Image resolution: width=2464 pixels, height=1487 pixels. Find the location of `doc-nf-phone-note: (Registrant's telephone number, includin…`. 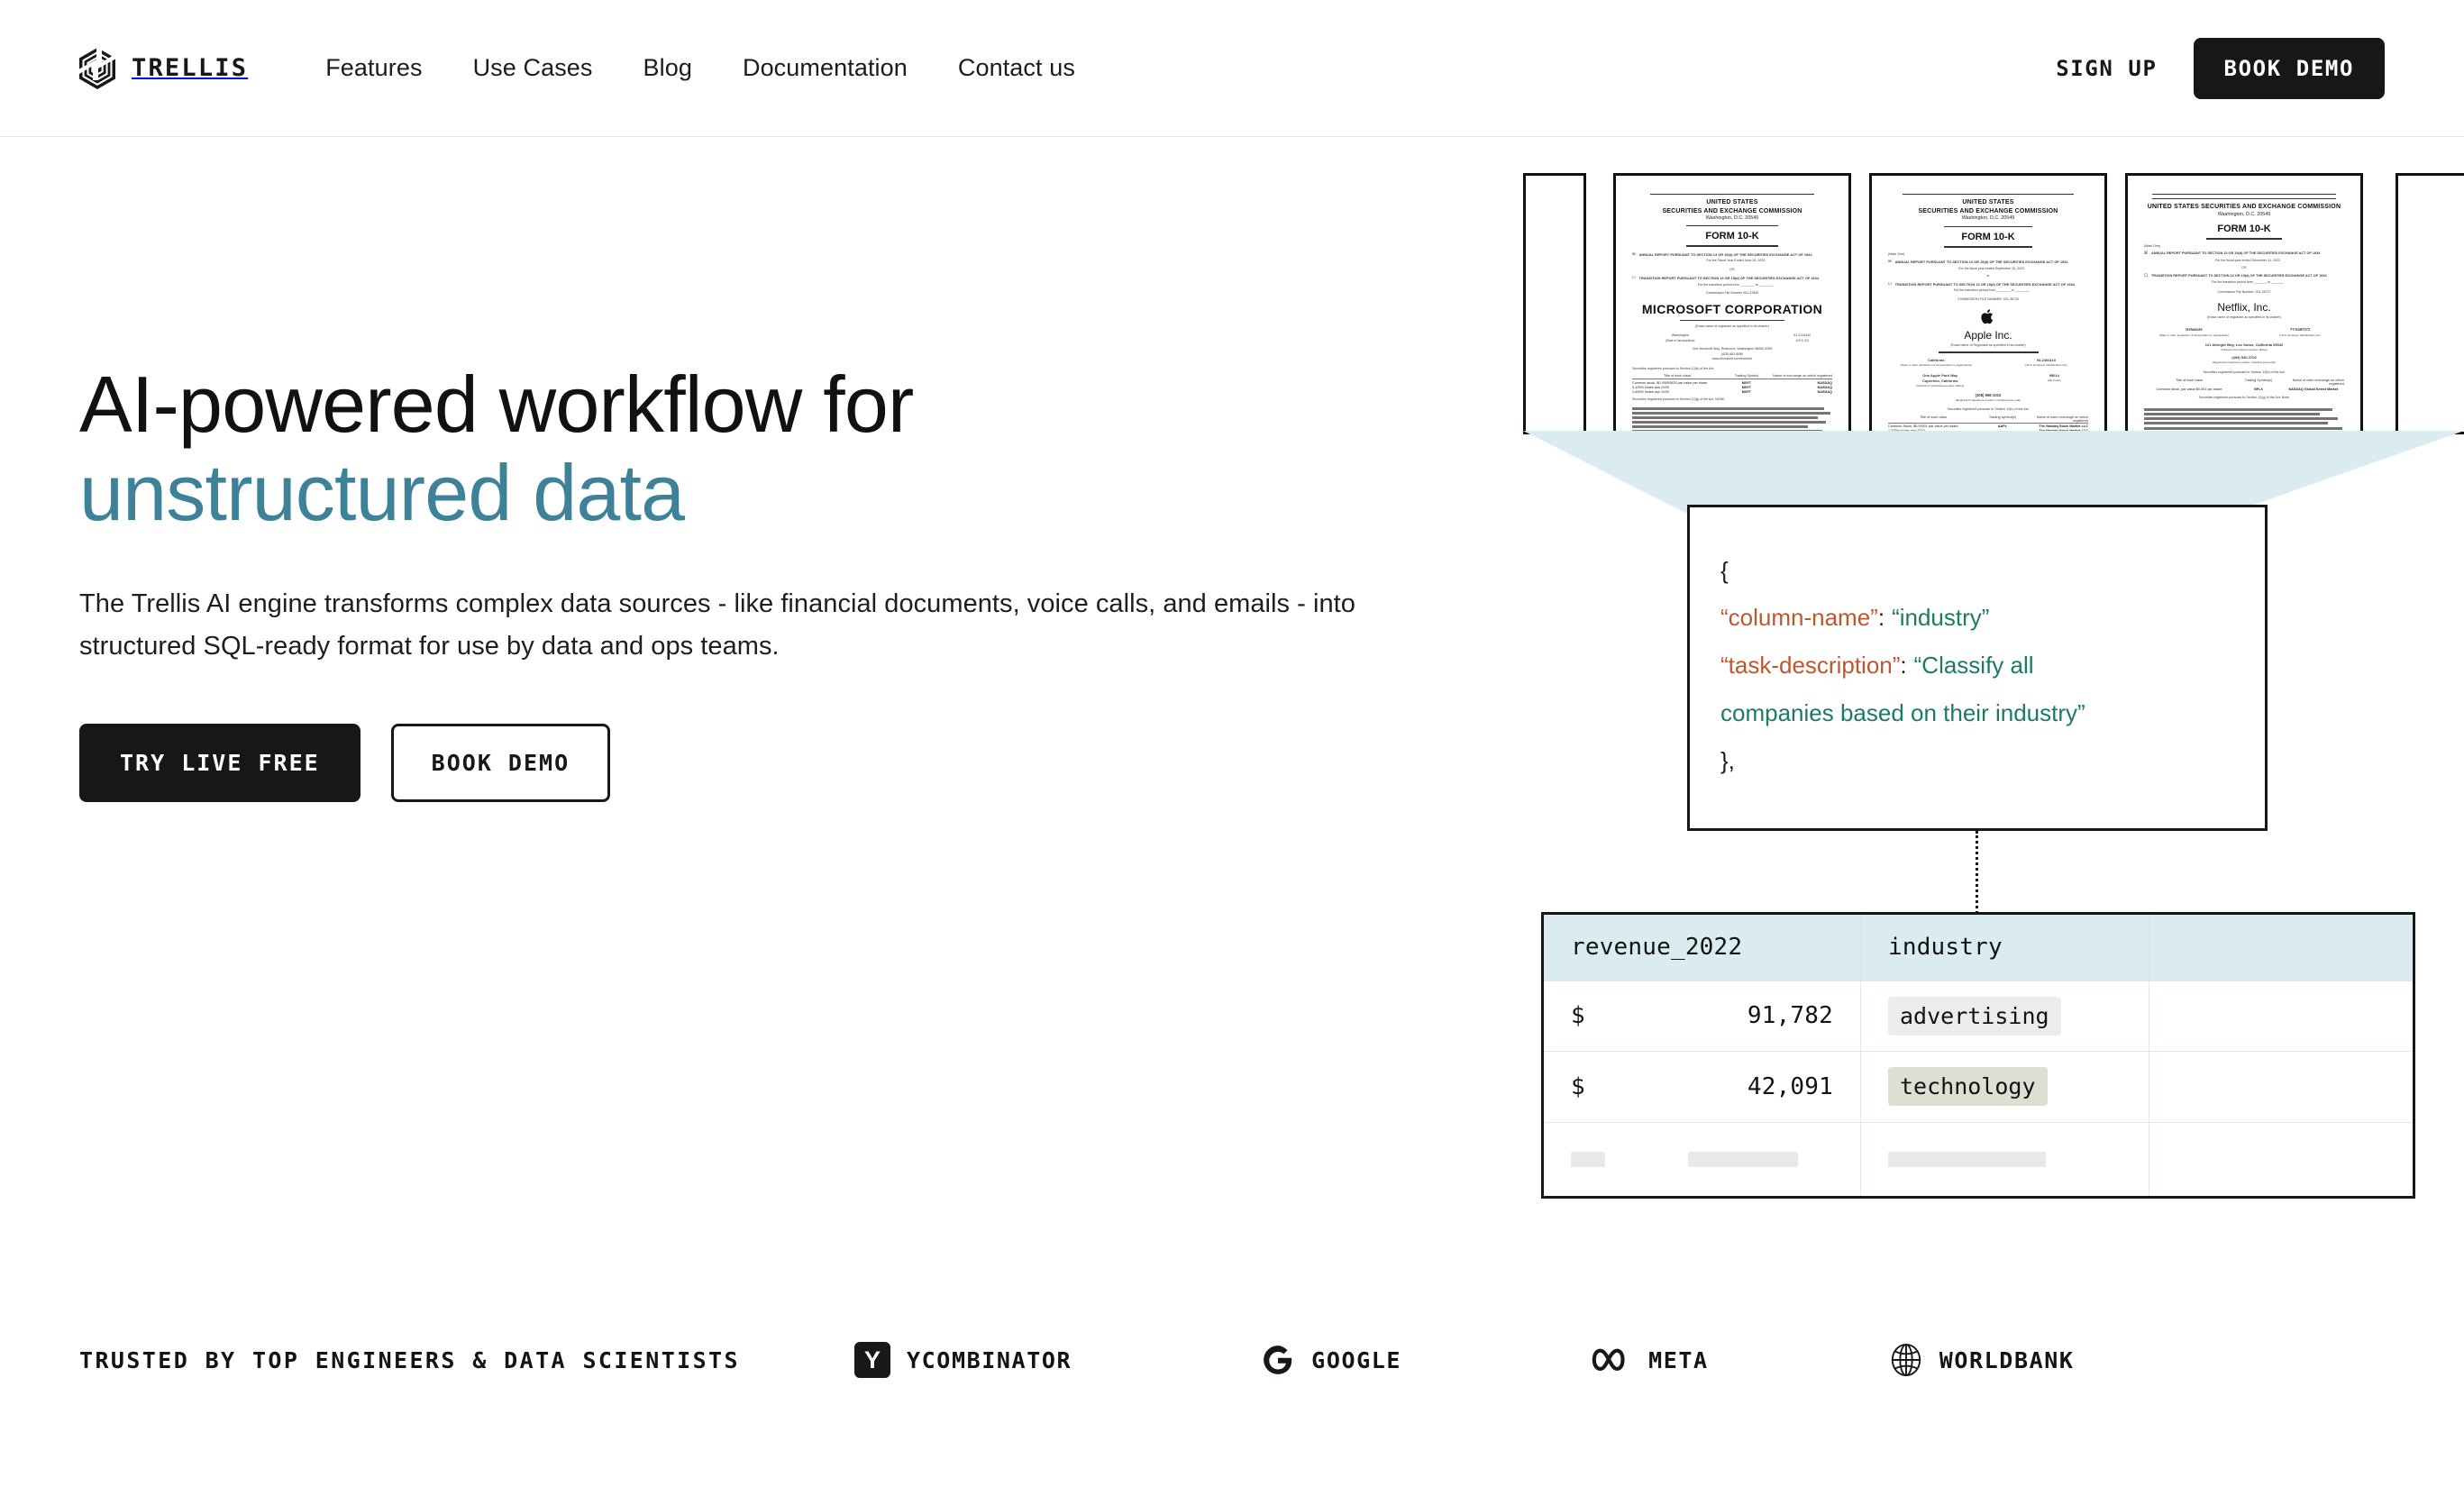

doc-nf-phone-note: (Registrant's telephone number, includin… is located at coordinates (2244, 362).